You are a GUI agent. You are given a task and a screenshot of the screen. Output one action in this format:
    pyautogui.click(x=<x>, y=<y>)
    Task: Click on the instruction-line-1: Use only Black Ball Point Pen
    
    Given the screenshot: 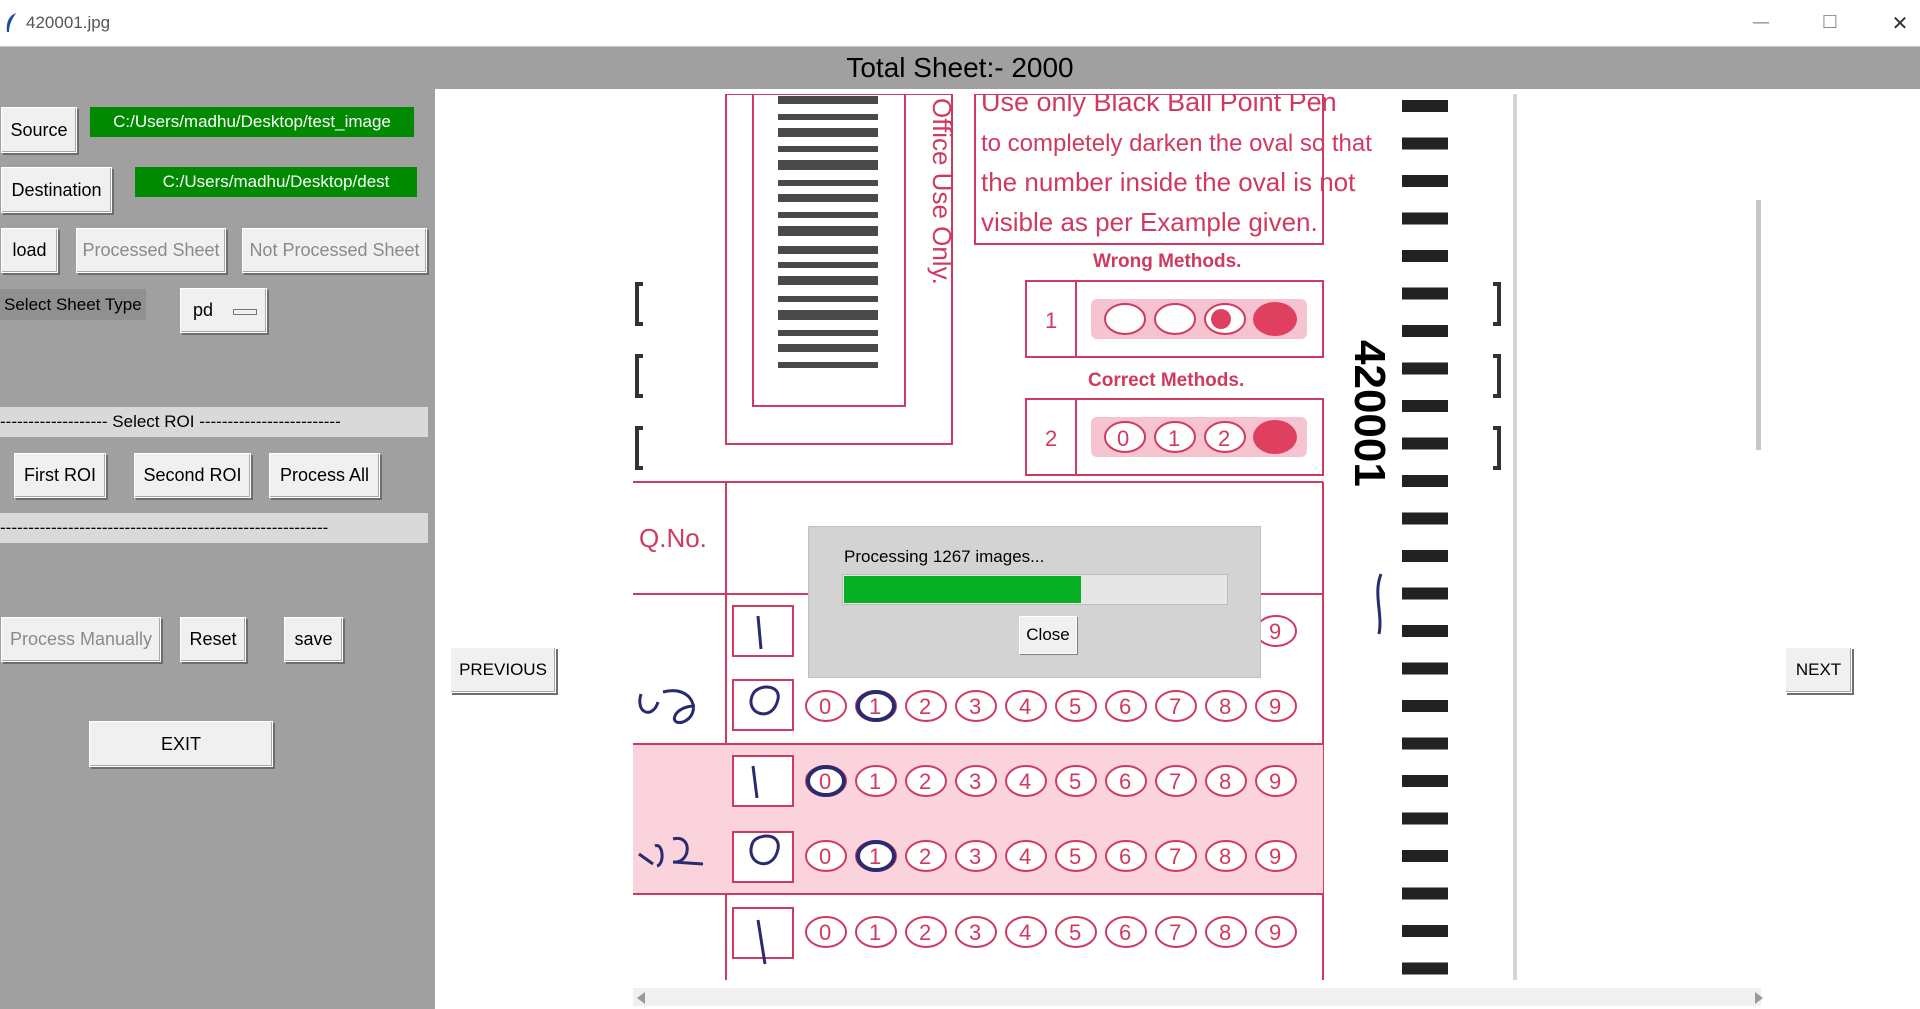 What is the action you would take?
    pyautogui.click(x=1159, y=105)
    